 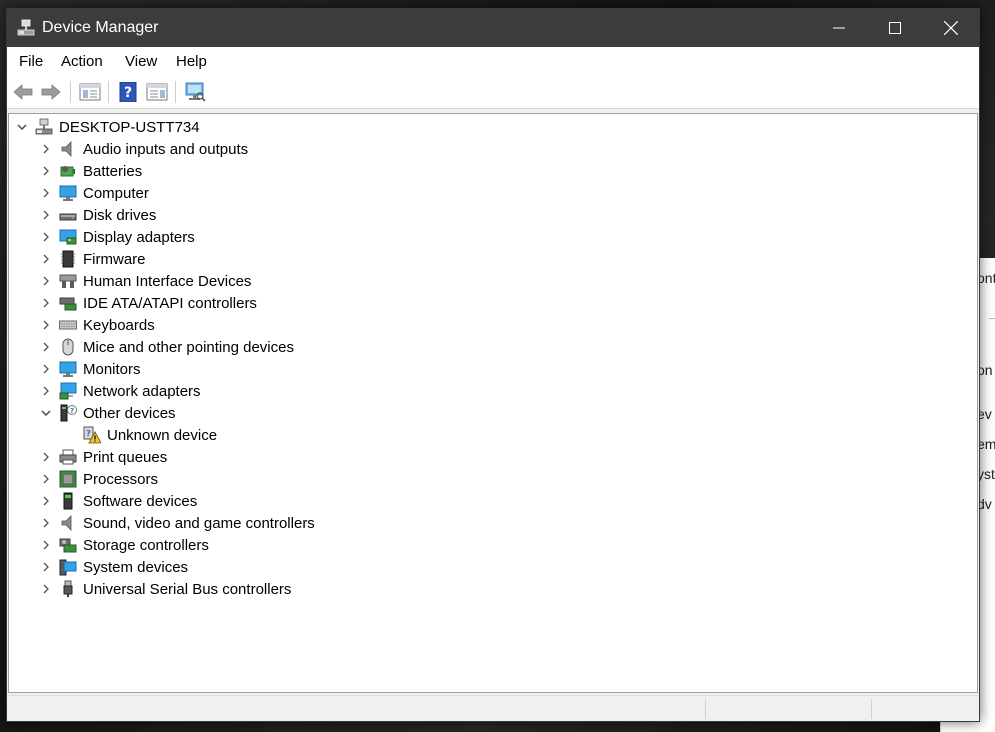 I want to click on tree-item: Audio inputs and outputs, so click(x=143, y=149).